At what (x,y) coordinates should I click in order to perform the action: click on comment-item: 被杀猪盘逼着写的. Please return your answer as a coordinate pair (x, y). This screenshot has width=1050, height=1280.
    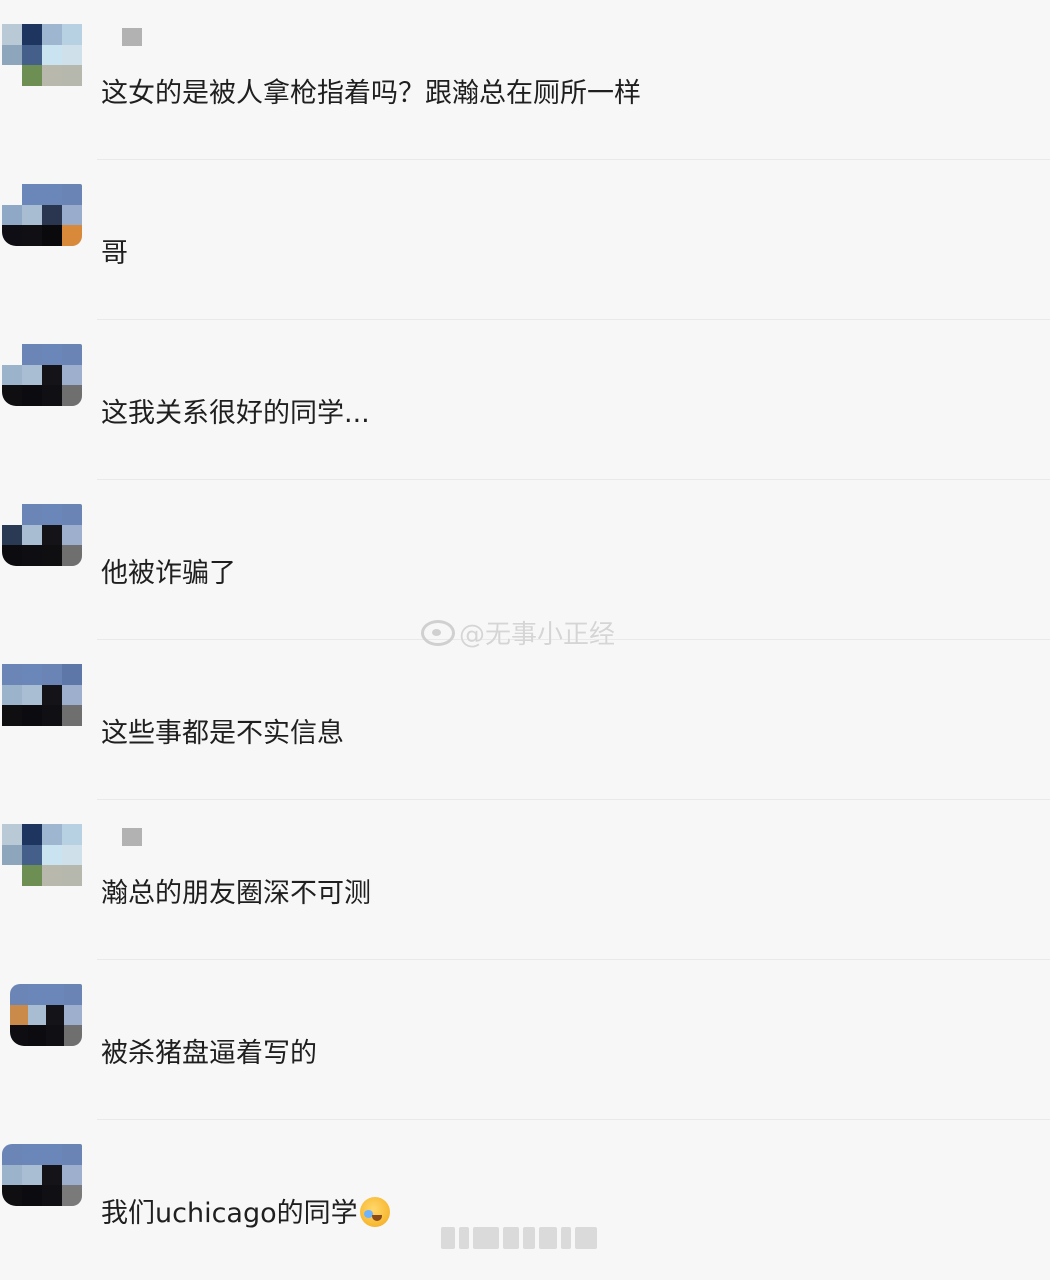
    Looking at the image, I should click on (525, 1040).